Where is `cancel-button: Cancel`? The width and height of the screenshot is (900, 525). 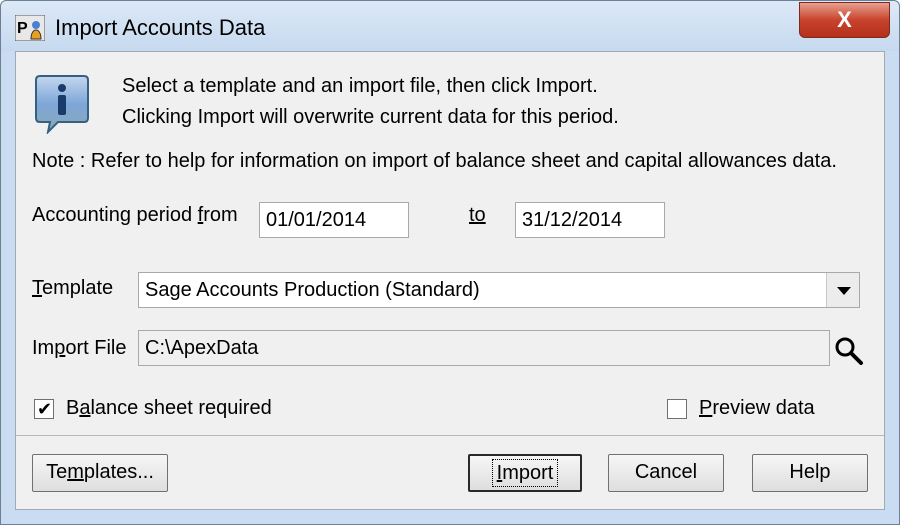 cancel-button: Cancel is located at coordinates (666, 473).